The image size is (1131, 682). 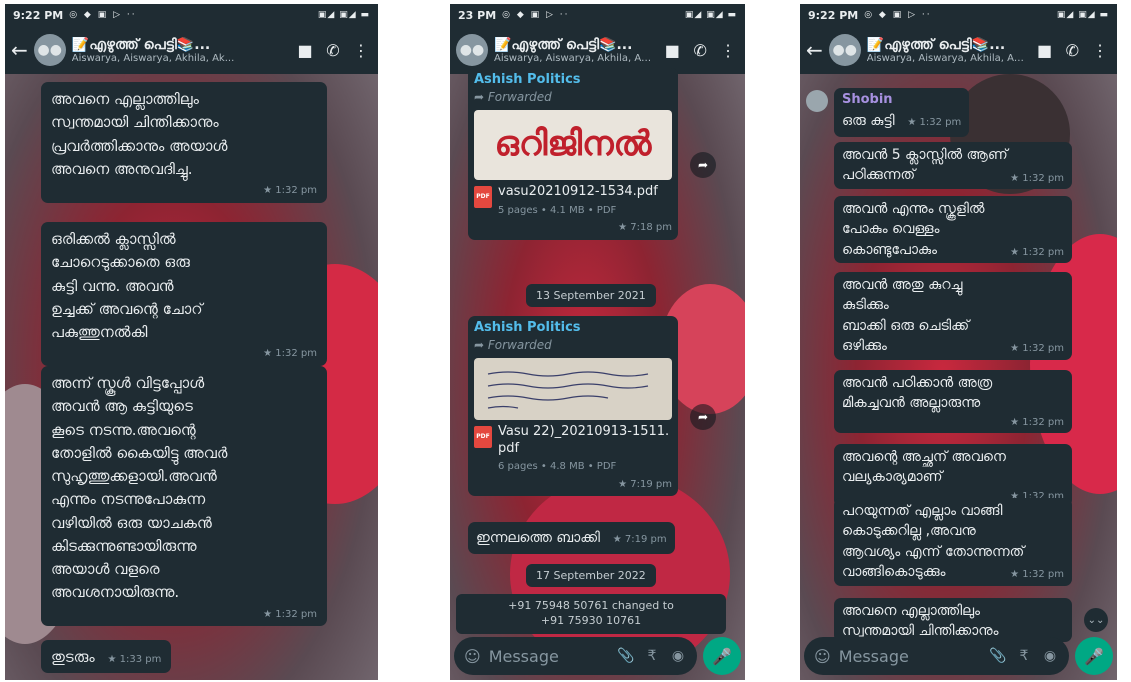 What do you see at coordinates (106, 657) in the screenshot?
I see `message-bubble: തുടരും ★ 1:33 pm` at bounding box center [106, 657].